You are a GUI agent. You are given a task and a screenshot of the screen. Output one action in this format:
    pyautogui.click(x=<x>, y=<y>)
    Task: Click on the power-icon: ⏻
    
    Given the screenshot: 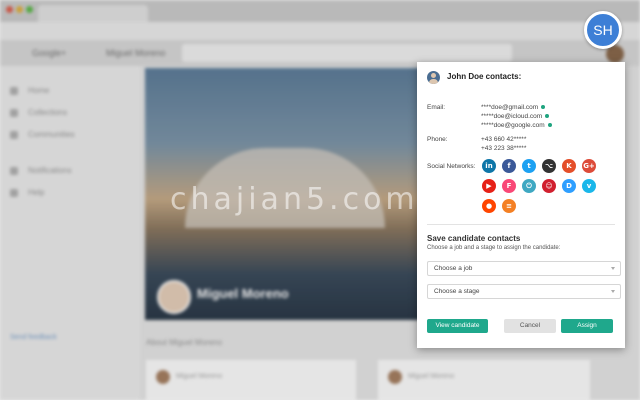 What is the action you would take?
    pyautogui.click(x=529, y=186)
    